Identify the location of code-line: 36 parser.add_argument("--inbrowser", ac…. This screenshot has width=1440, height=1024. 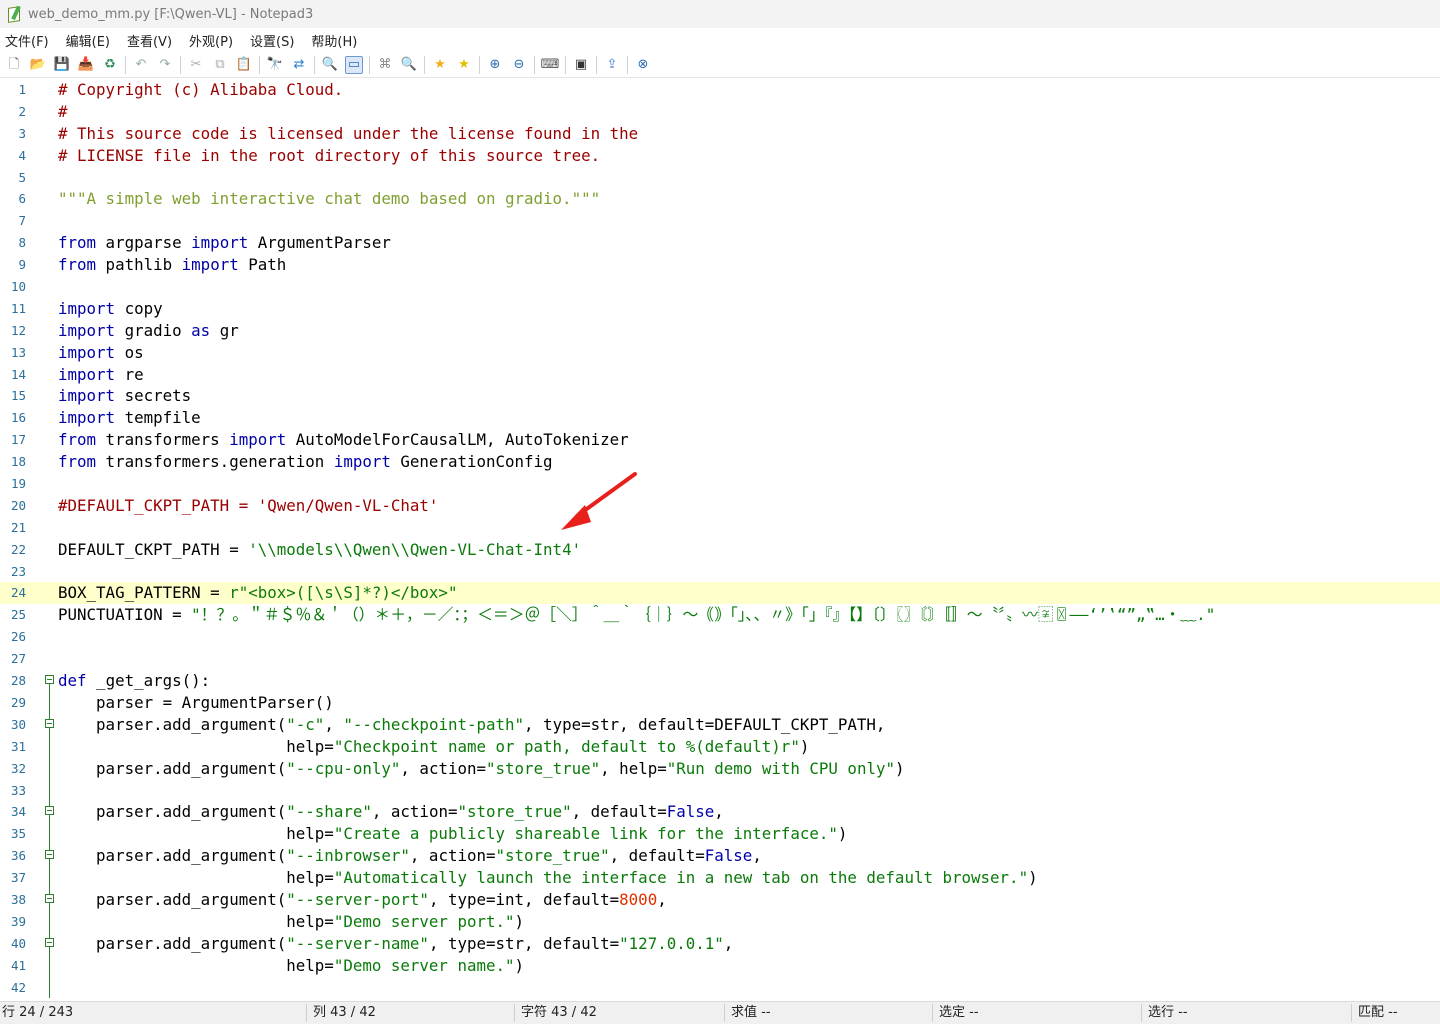
(720, 856).